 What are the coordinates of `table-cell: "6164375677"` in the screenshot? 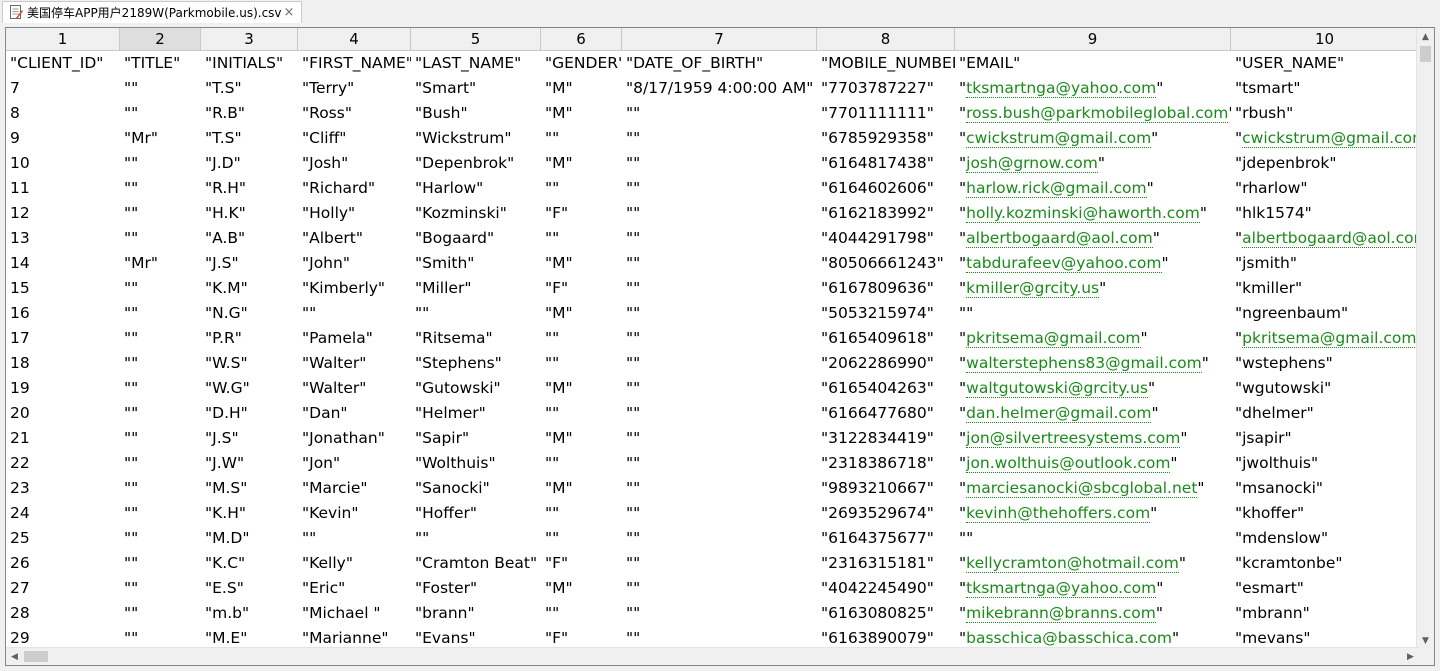 It's located at (886, 538).